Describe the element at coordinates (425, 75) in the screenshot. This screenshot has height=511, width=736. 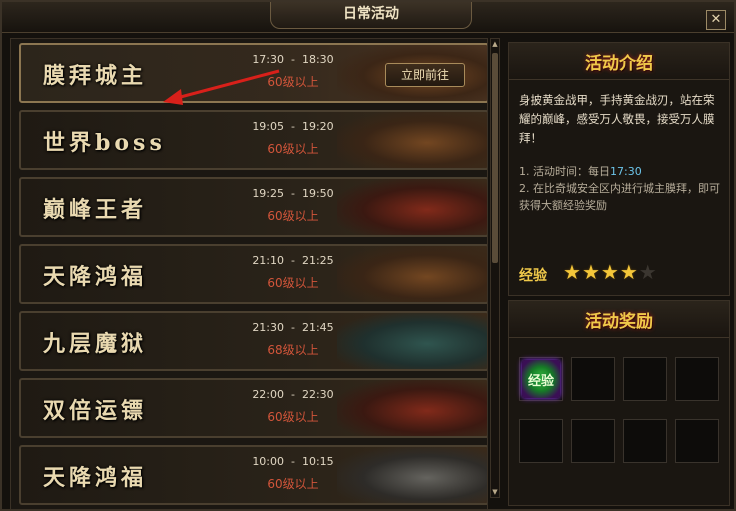
I see `go-now-button: 立即前往` at that location.